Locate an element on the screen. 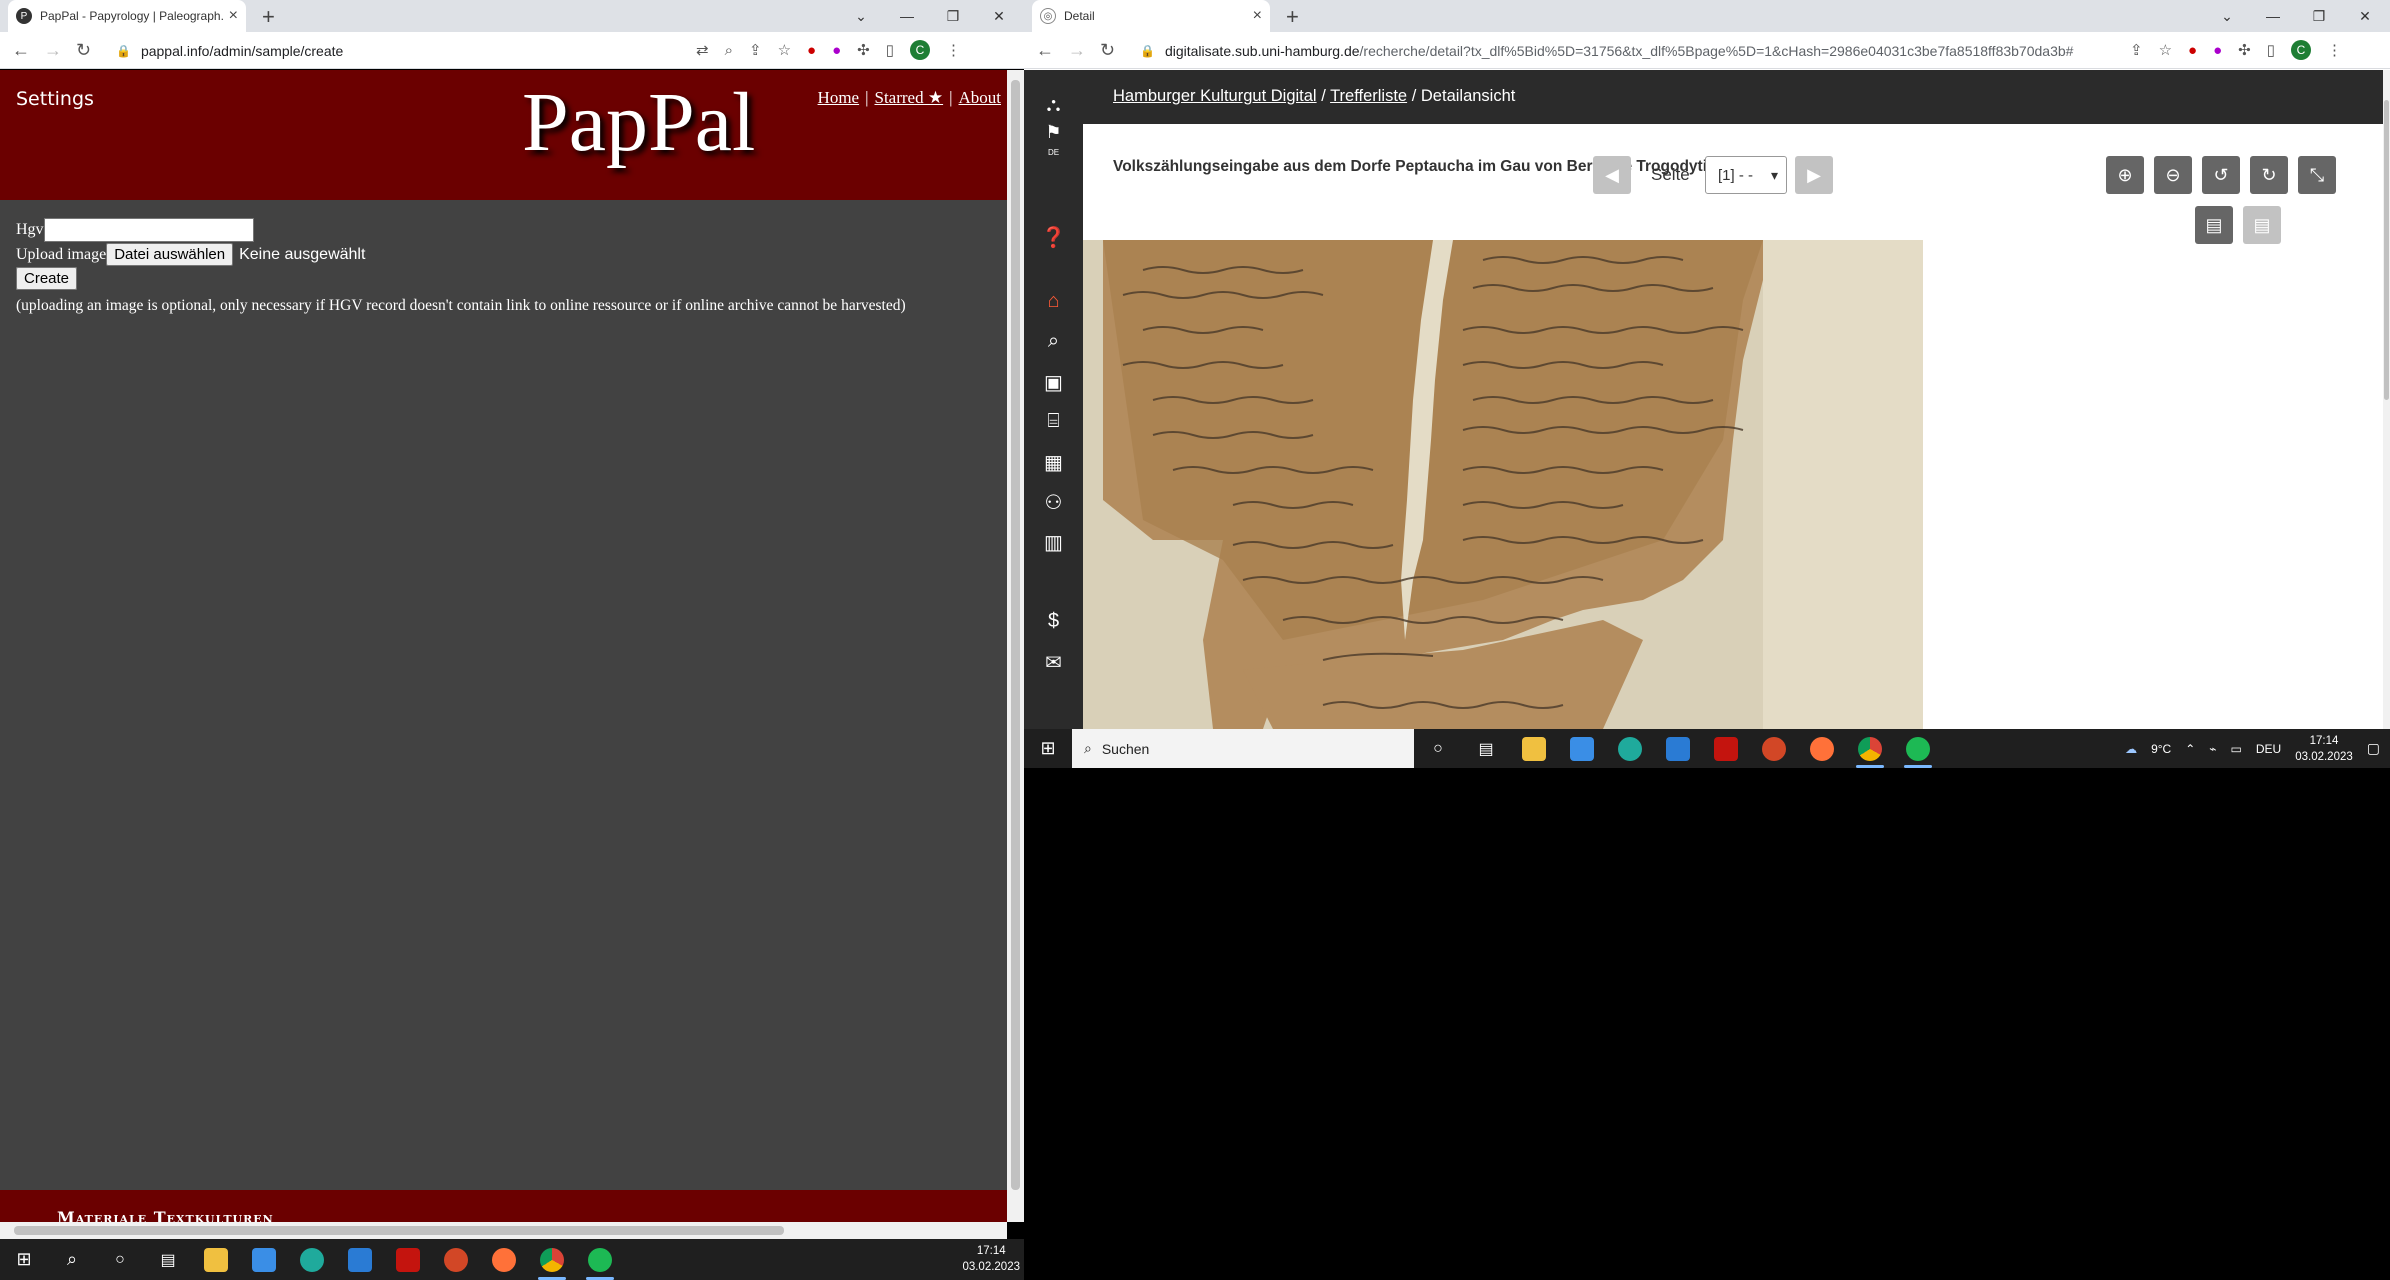 This screenshot has width=2390, height=1280. breadcrumb-home-link: Hamburger Kulturgut Digital is located at coordinates (1215, 96).